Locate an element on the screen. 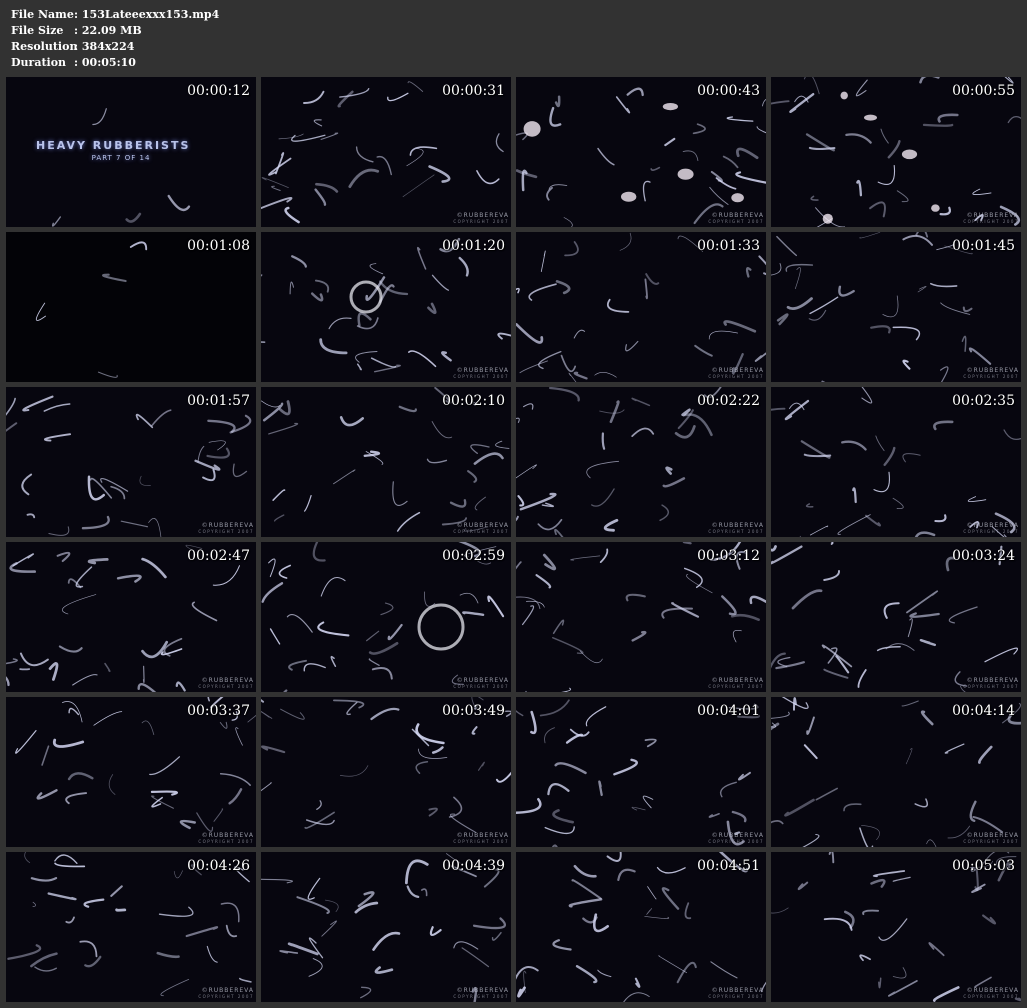 This screenshot has height=1008, width=1027. file-name-label: File Name is located at coordinates (42, 14).